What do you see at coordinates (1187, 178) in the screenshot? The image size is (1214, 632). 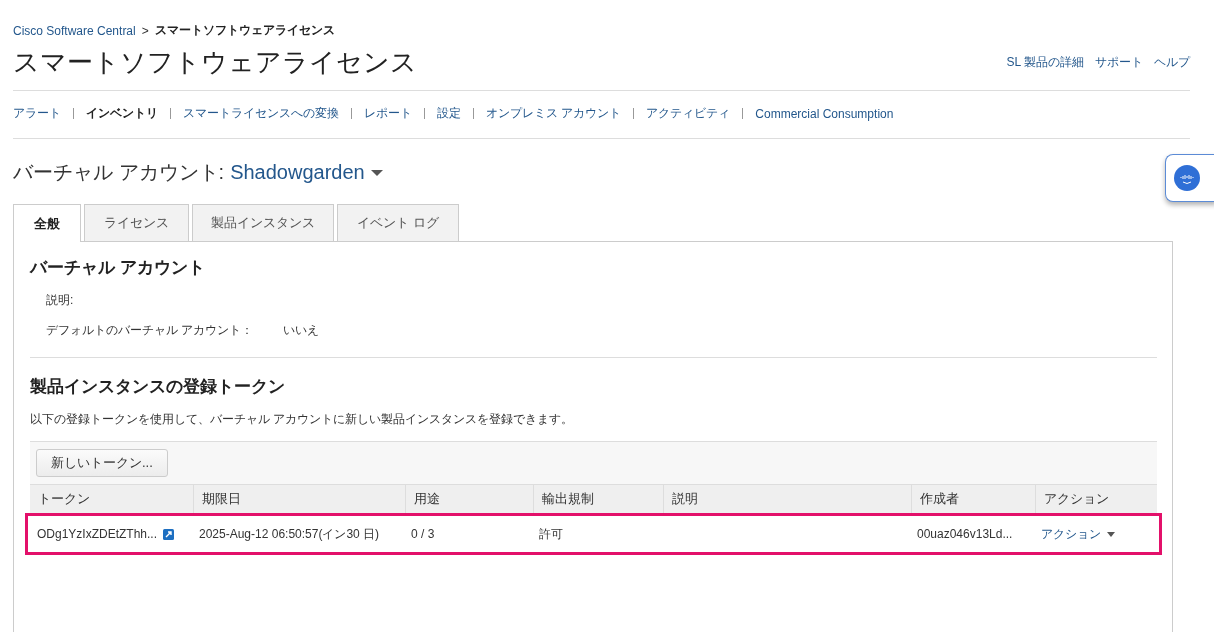 I see `smiley-icon` at bounding box center [1187, 178].